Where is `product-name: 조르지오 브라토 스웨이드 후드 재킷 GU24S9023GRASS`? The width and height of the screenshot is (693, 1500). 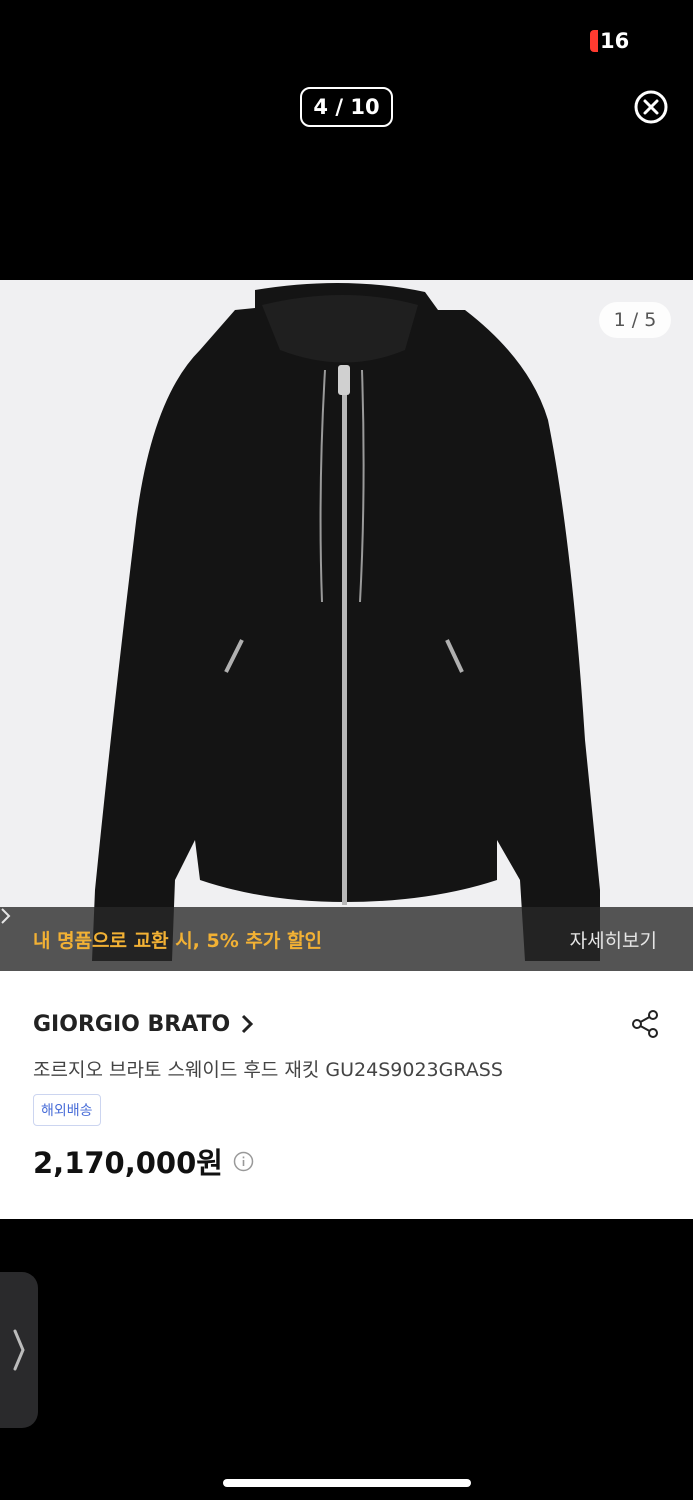 product-name: 조르지오 브라토 스웨이드 후드 재킷 GU24S9023GRASS is located at coordinates (268, 1070).